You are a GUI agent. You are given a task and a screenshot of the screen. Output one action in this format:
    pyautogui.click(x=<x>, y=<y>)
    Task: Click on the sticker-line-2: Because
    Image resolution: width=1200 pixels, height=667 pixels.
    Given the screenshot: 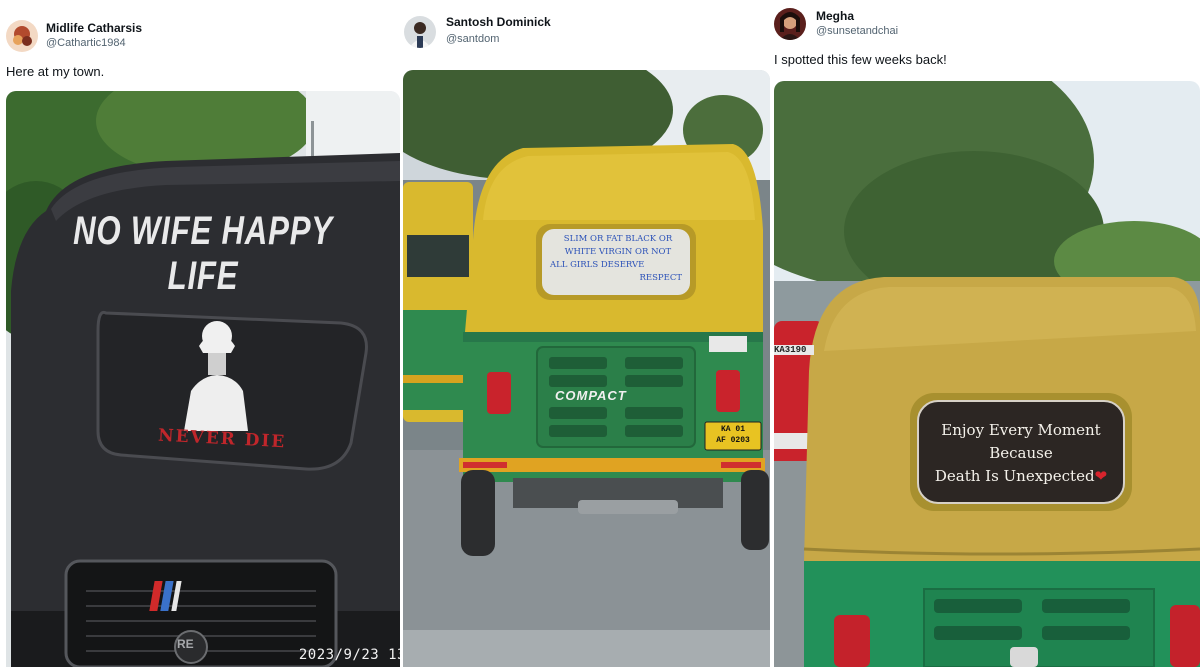 What is the action you would take?
    pyautogui.click(x=1021, y=453)
    